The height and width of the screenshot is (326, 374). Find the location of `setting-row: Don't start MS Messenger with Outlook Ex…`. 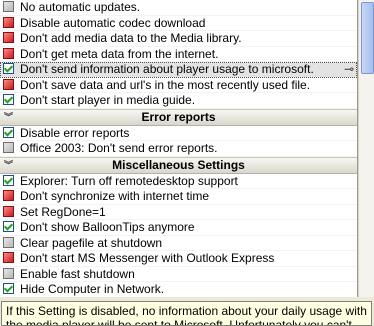

setting-row: Don't start MS Messenger with Outlook Ex… is located at coordinates (178, 259).